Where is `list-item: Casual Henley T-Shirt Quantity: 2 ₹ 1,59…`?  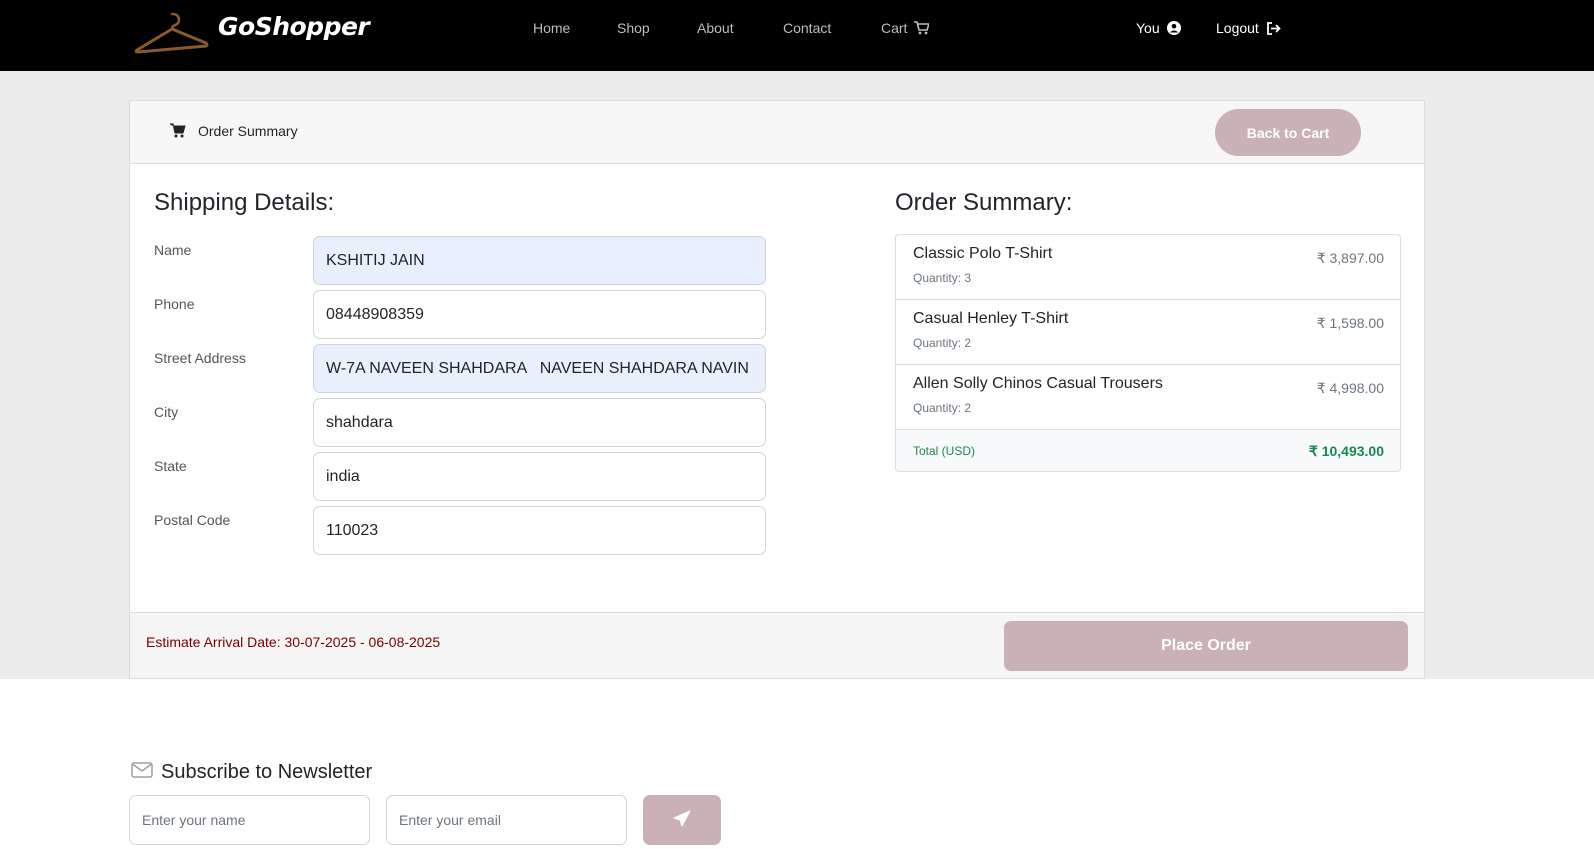
list-item: Casual Henley T-Shirt Quantity: 2 ₹ 1,59… is located at coordinates (1148, 332).